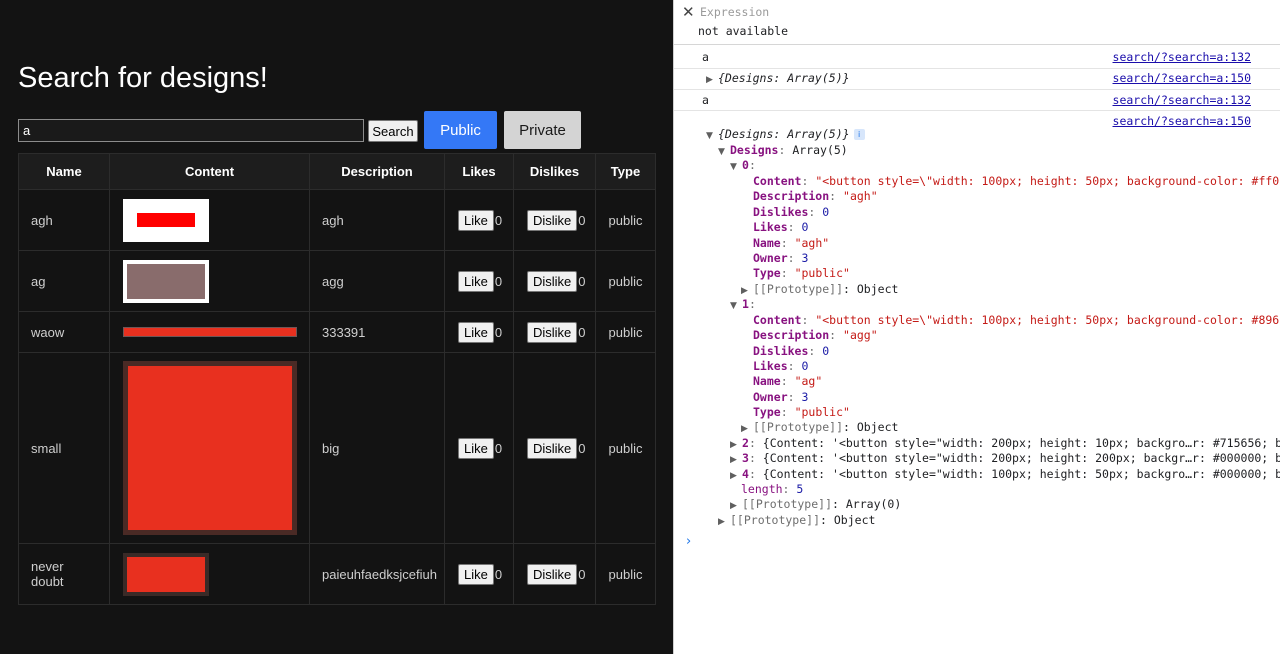 This screenshot has height=654, width=1280. I want to click on private-button: Private, so click(542, 130).